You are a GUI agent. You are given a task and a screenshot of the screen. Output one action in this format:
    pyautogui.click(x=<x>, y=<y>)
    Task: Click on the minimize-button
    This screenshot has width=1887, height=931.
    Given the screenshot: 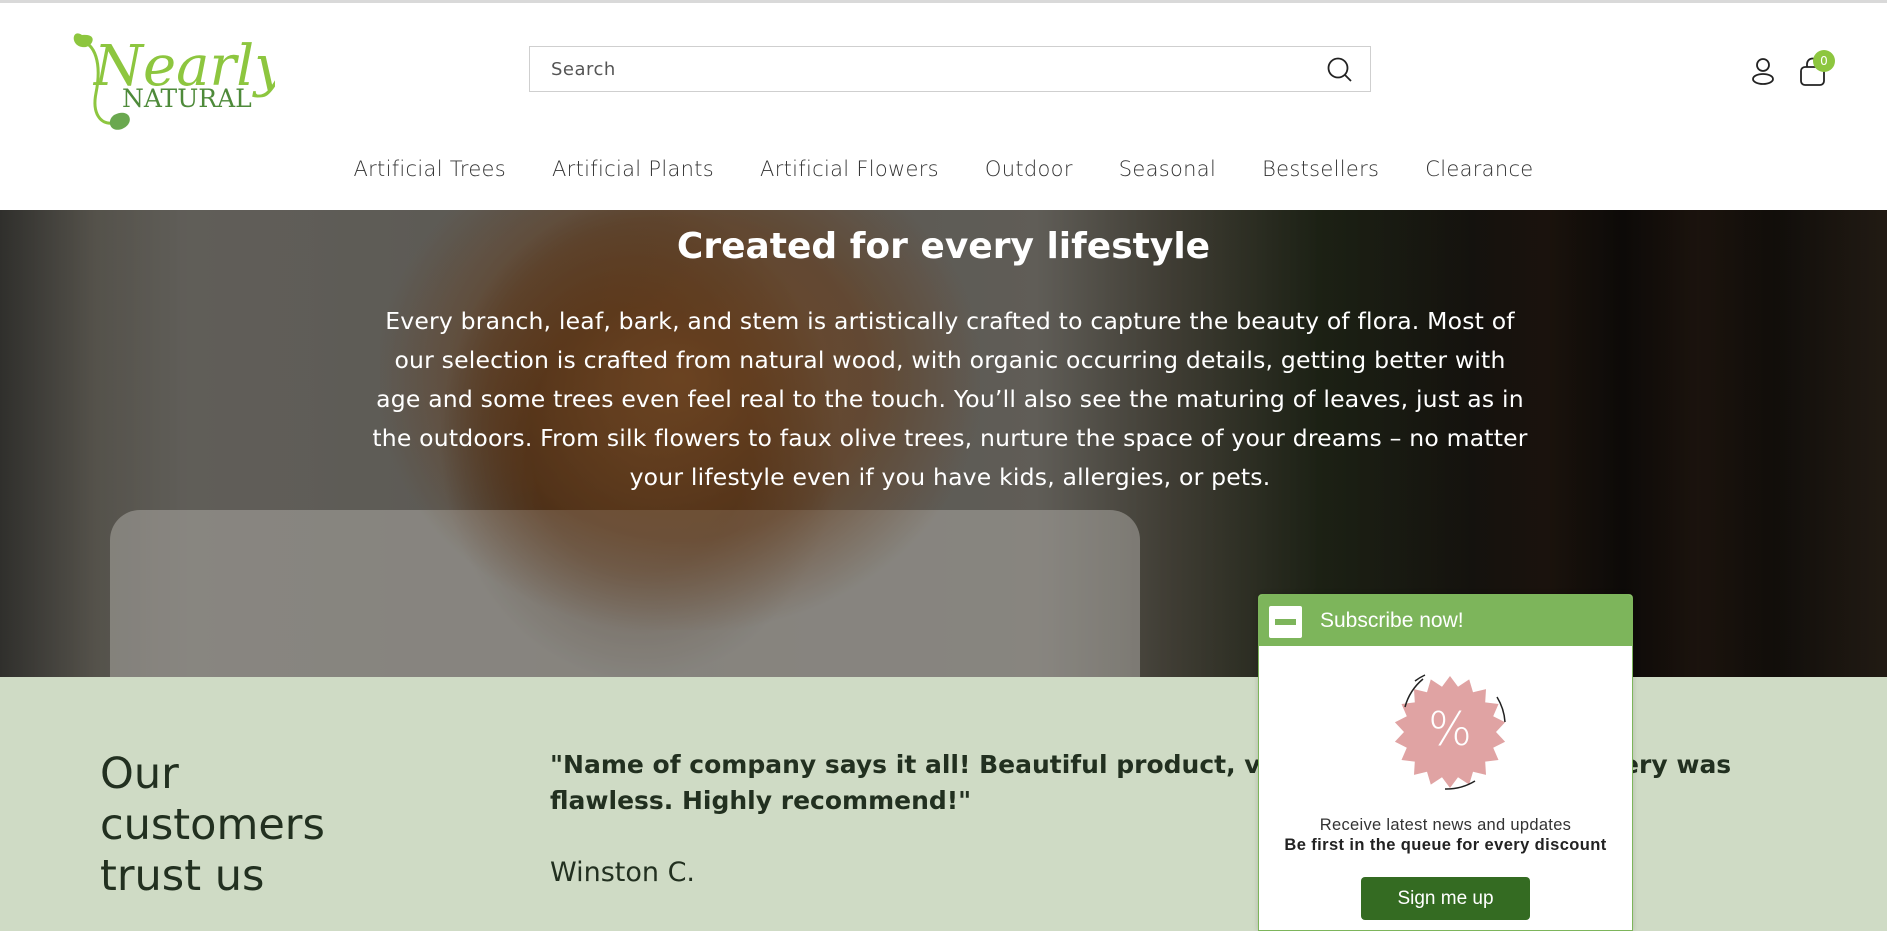 What is the action you would take?
    pyautogui.click(x=1285, y=622)
    